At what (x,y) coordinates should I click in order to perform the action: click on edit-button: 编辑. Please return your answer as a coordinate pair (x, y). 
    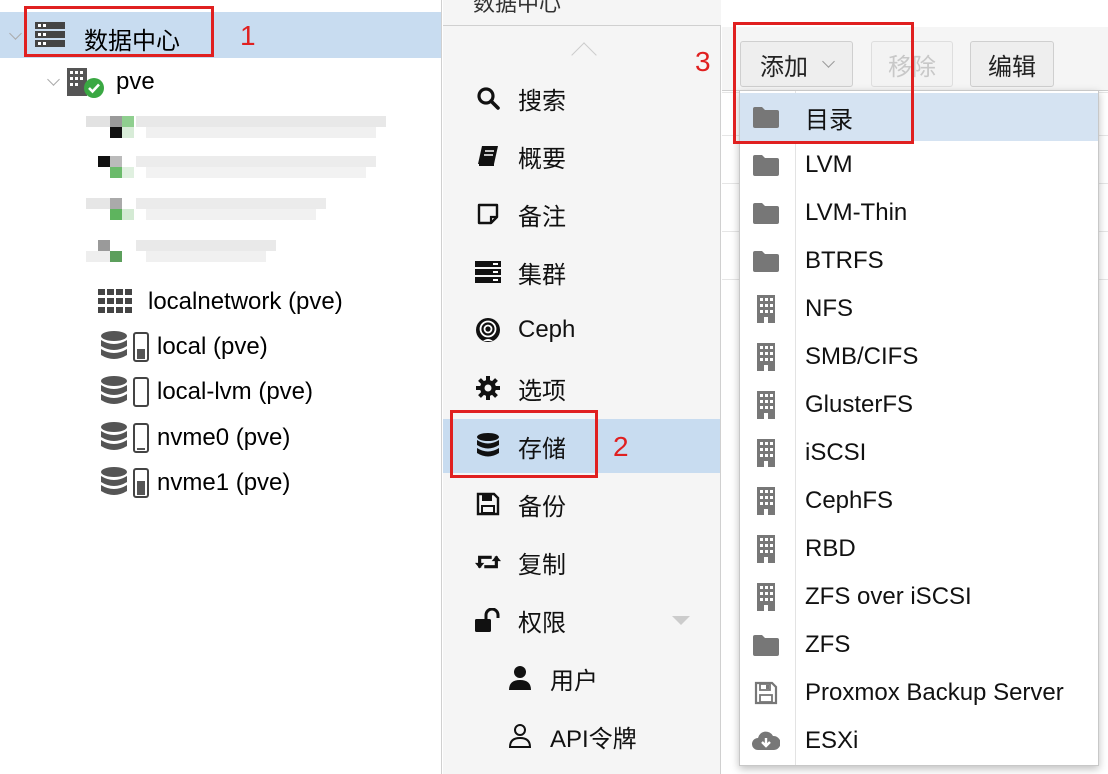
    Looking at the image, I should click on (1012, 64).